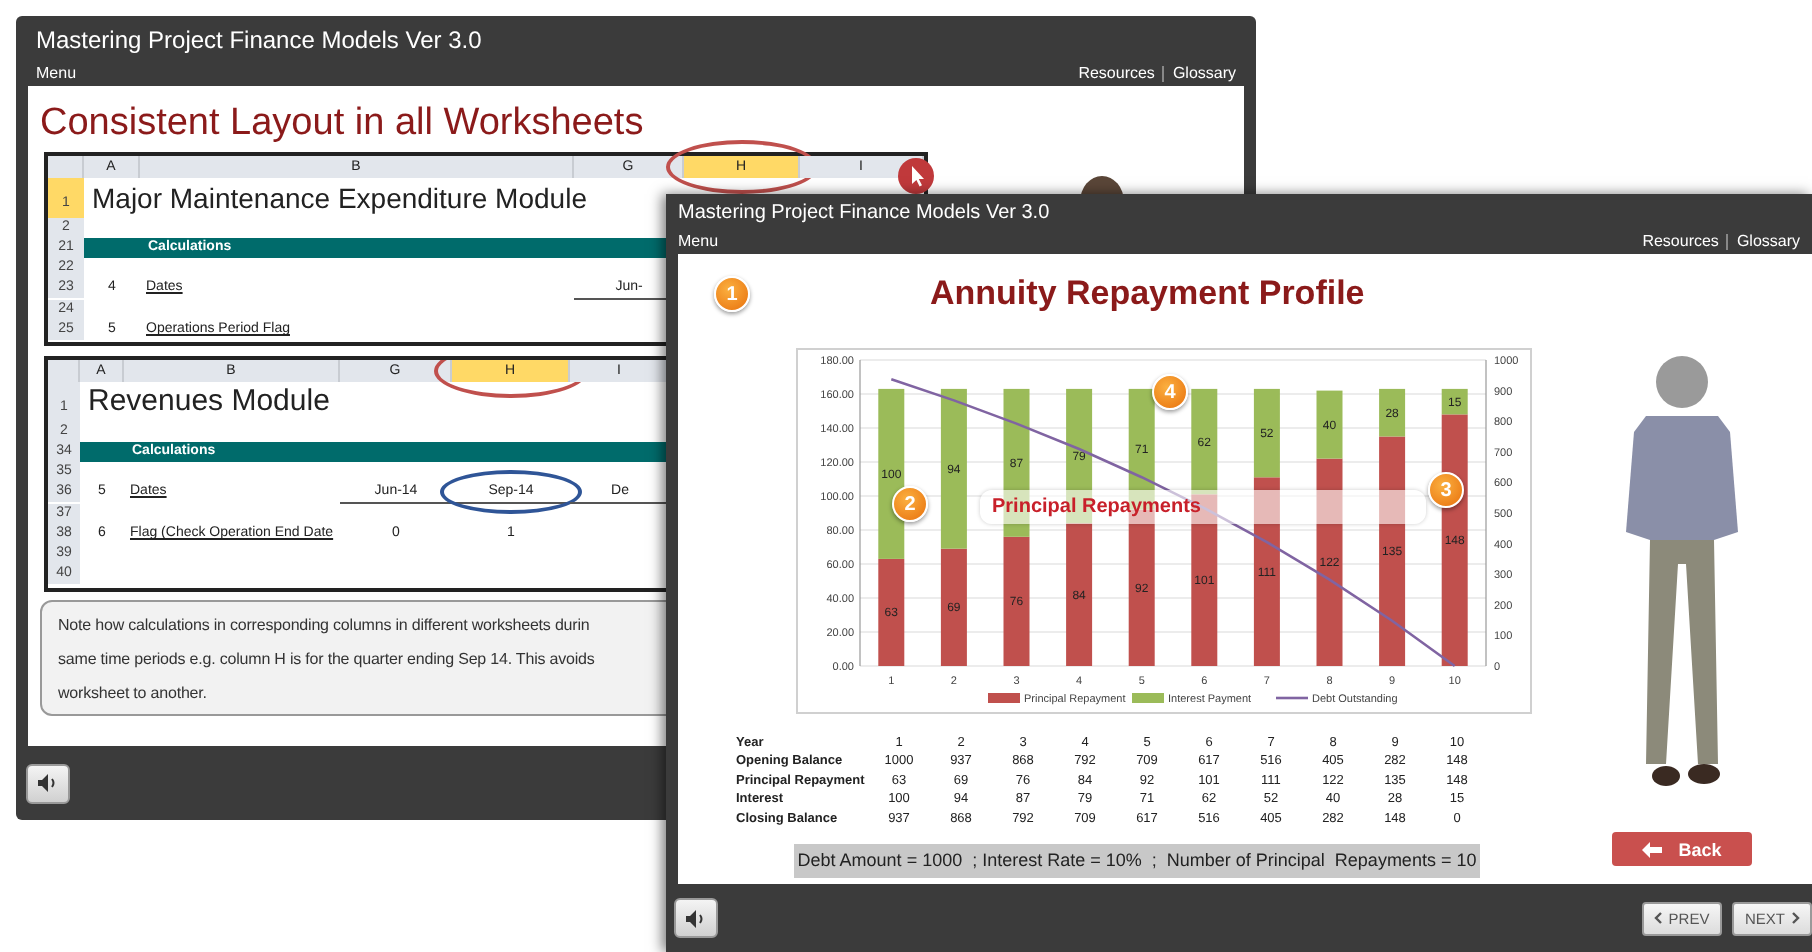 The image size is (1812, 952). I want to click on note-text: Note how calculations in corresponding columns in different worksheets durin, so click(325, 626).